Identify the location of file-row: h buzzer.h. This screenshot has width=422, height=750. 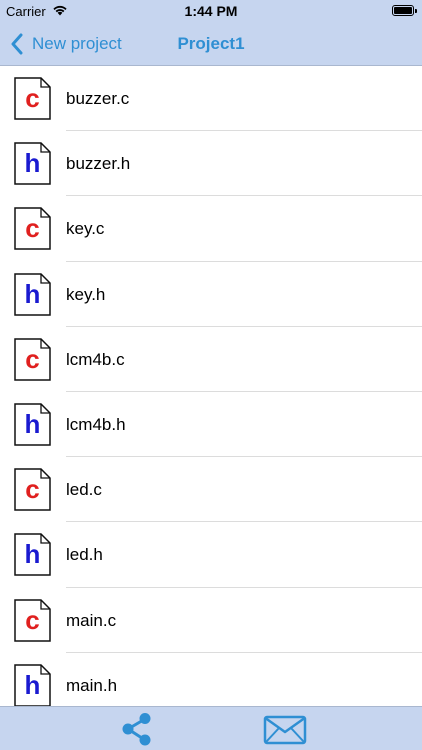
(211, 164).